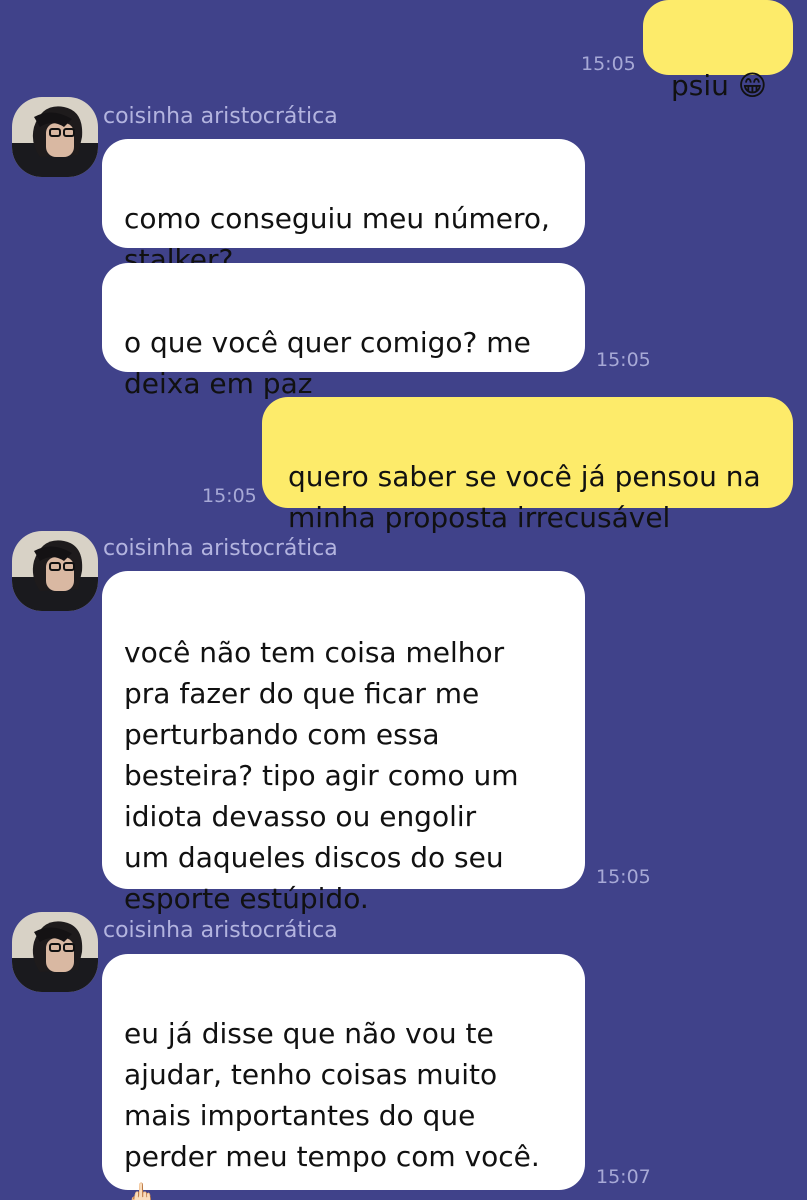  I want to click on message-text: psiu 😁, so click(719, 85).